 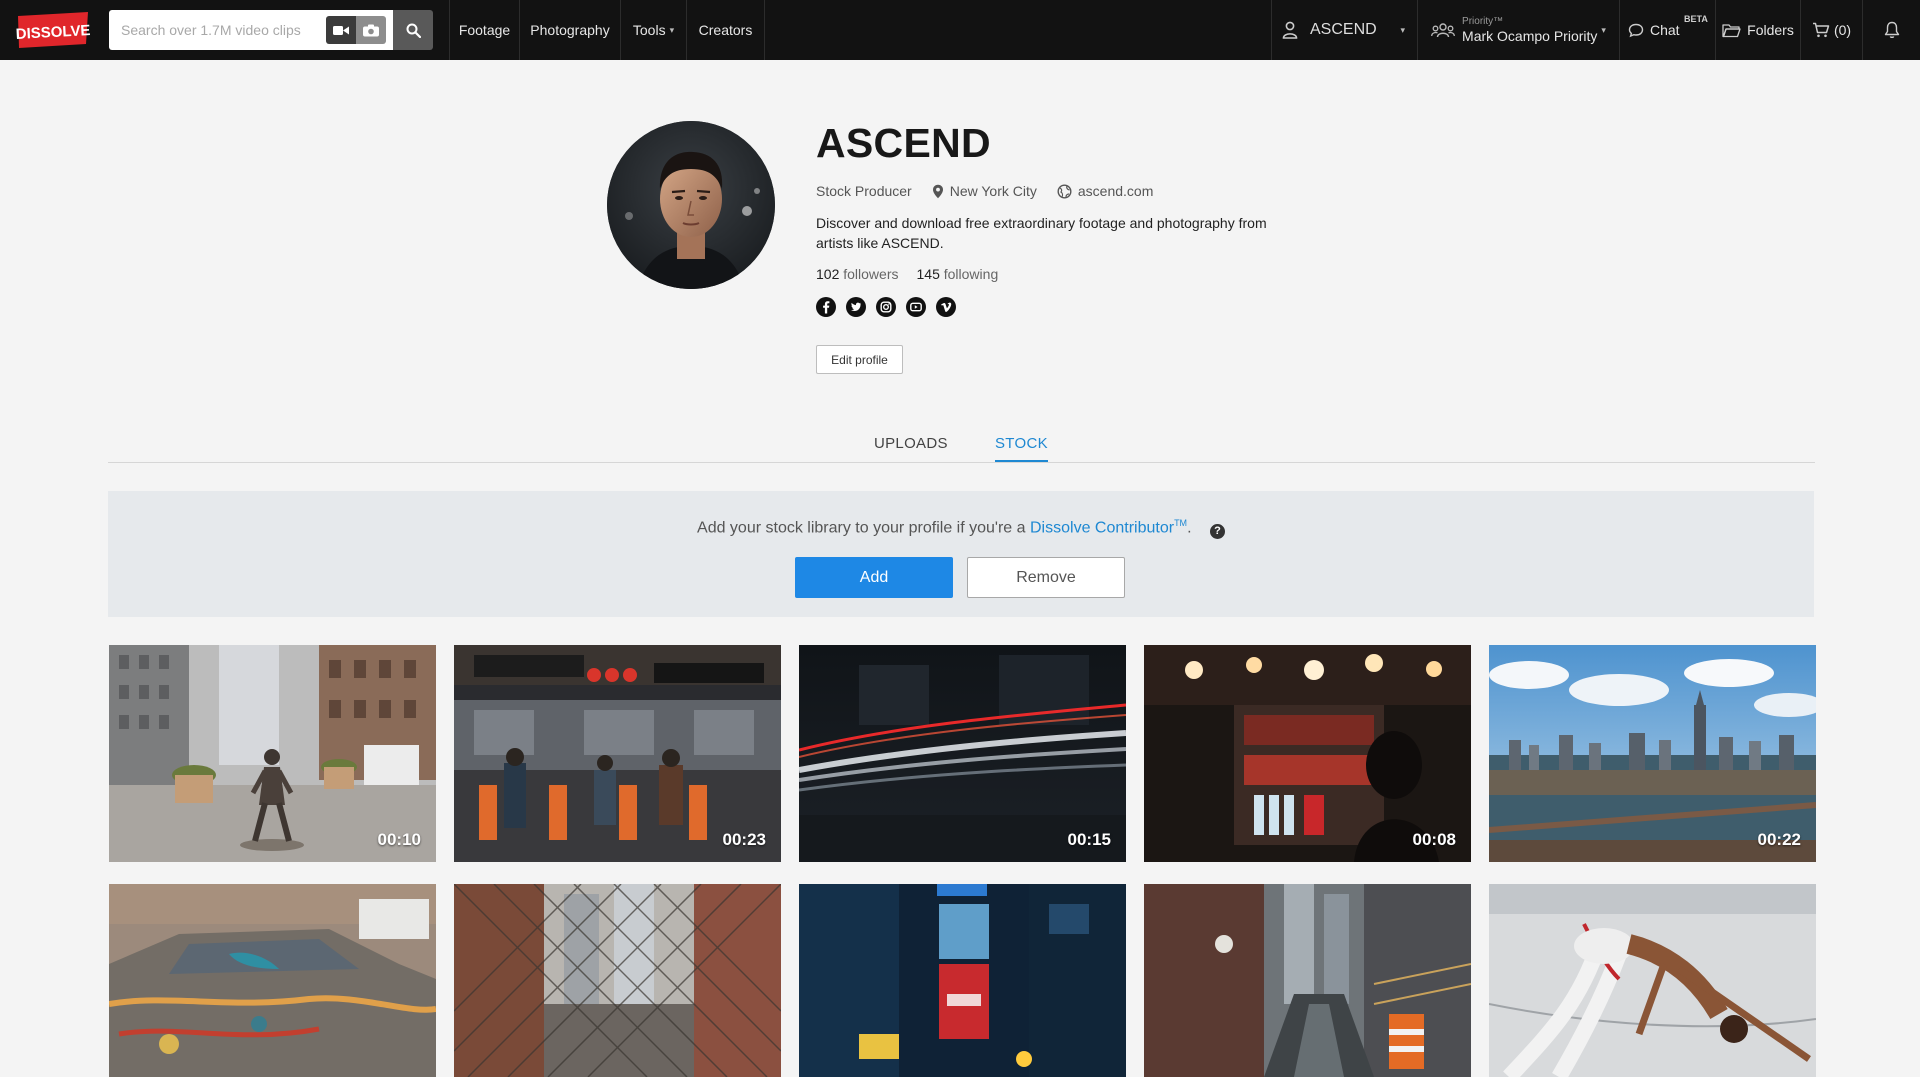 What do you see at coordinates (1307, 753) in the screenshot?
I see `clip-thumbnail: 00:08` at bounding box center [1307, 753].